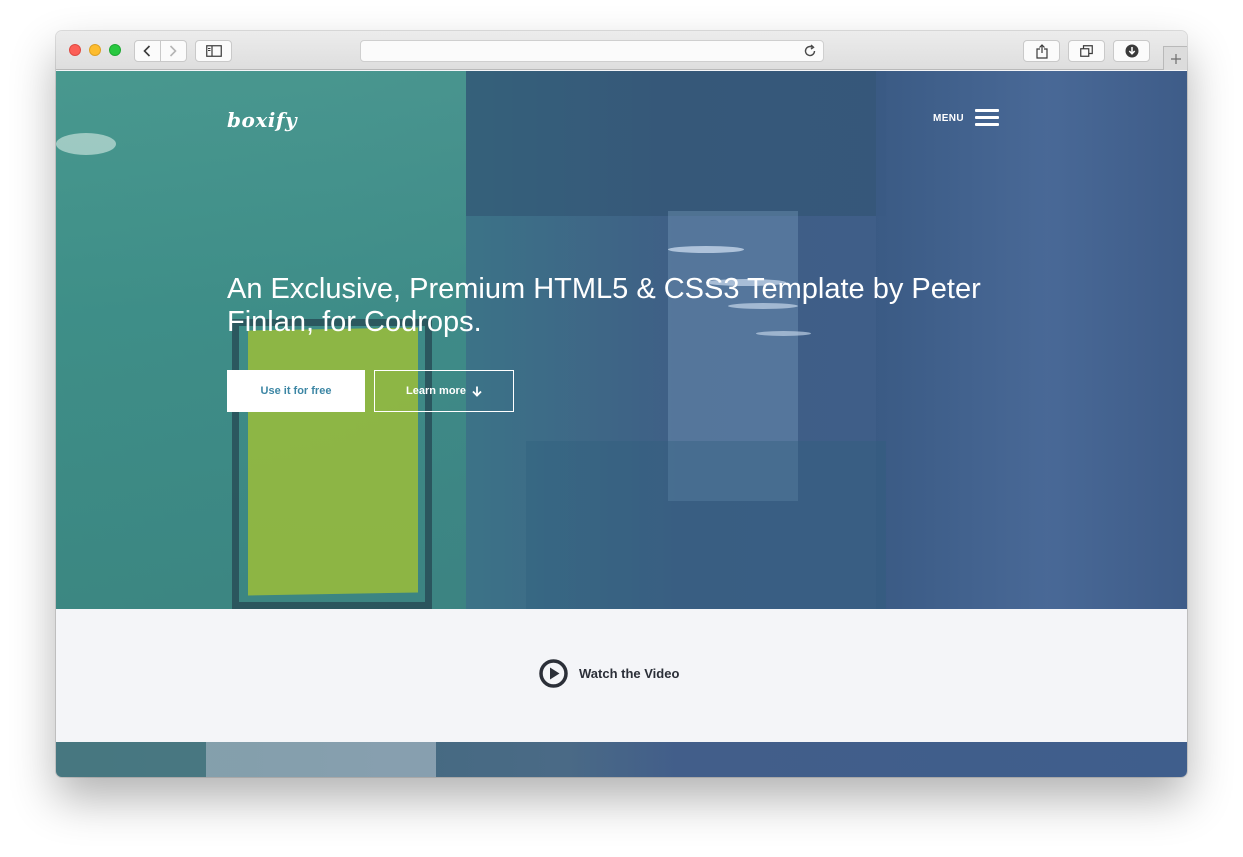 The image size is (1243, 857). Describe the element at coordinates (262, 120) in the screenshot. I see `site-logo: boxify` at that location.